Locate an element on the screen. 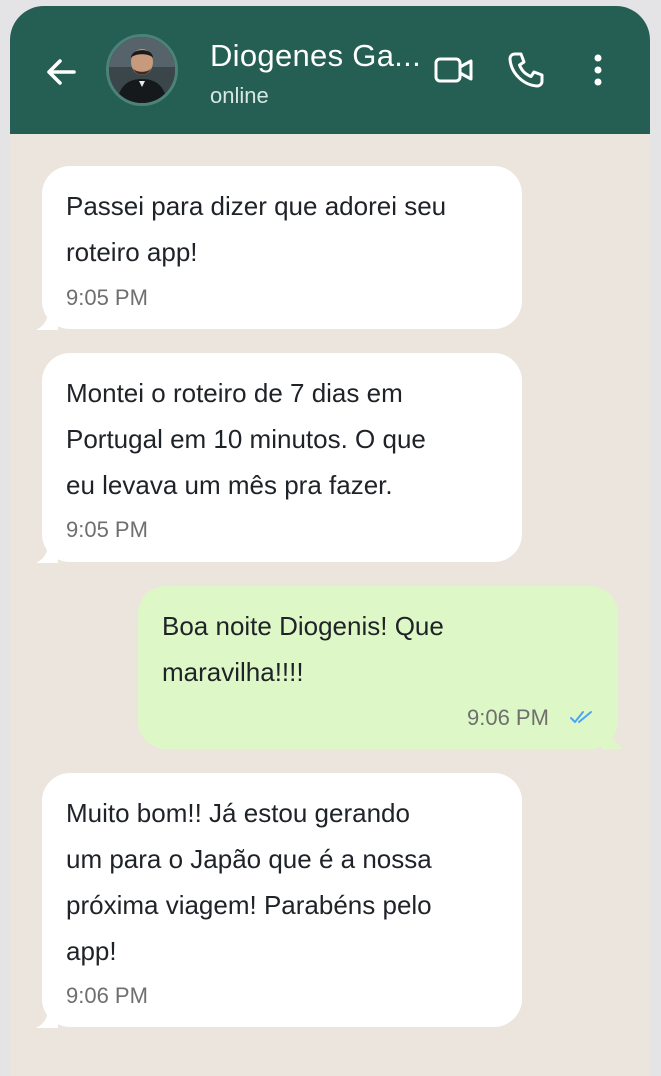 Image resolution: width=661 pixels, height=1076 pixels. chat-header: Diogenes Ga... online is located at coordinates (330, 70).